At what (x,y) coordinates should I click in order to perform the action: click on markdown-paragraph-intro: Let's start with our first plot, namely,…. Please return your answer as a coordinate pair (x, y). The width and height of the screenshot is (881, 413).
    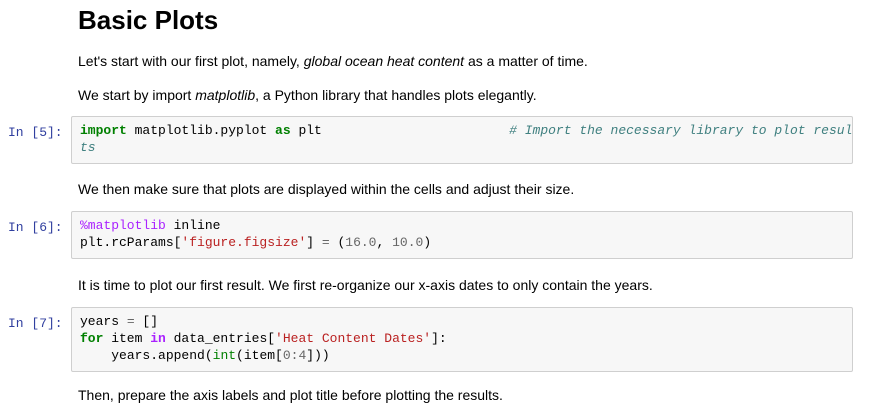
    Looking at the image, I should click on (333, 61).